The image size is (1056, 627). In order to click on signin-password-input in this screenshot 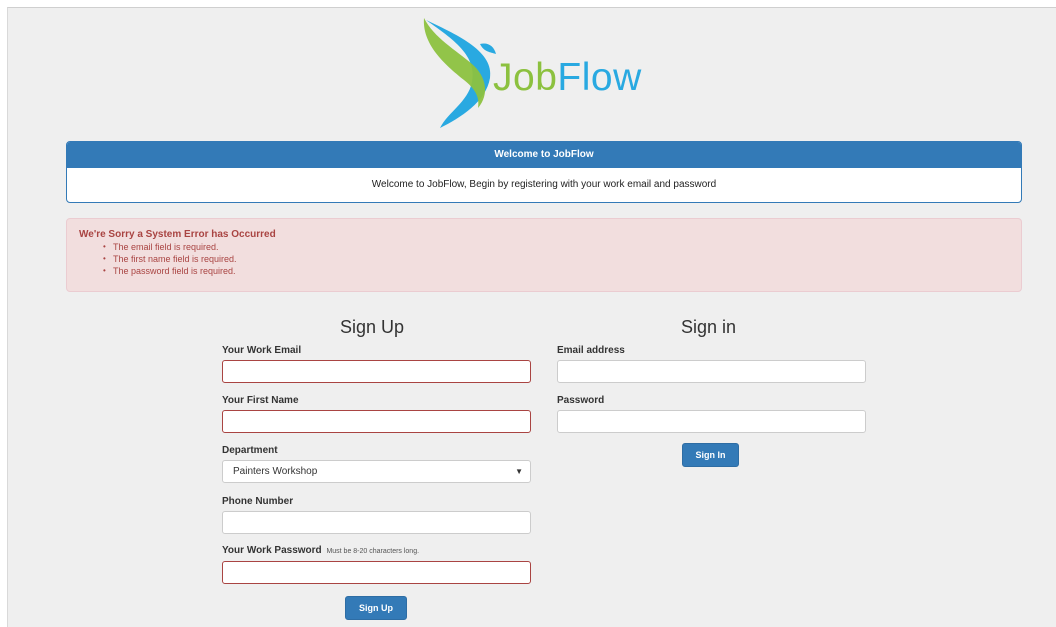, I will do `click(711, 421)`.